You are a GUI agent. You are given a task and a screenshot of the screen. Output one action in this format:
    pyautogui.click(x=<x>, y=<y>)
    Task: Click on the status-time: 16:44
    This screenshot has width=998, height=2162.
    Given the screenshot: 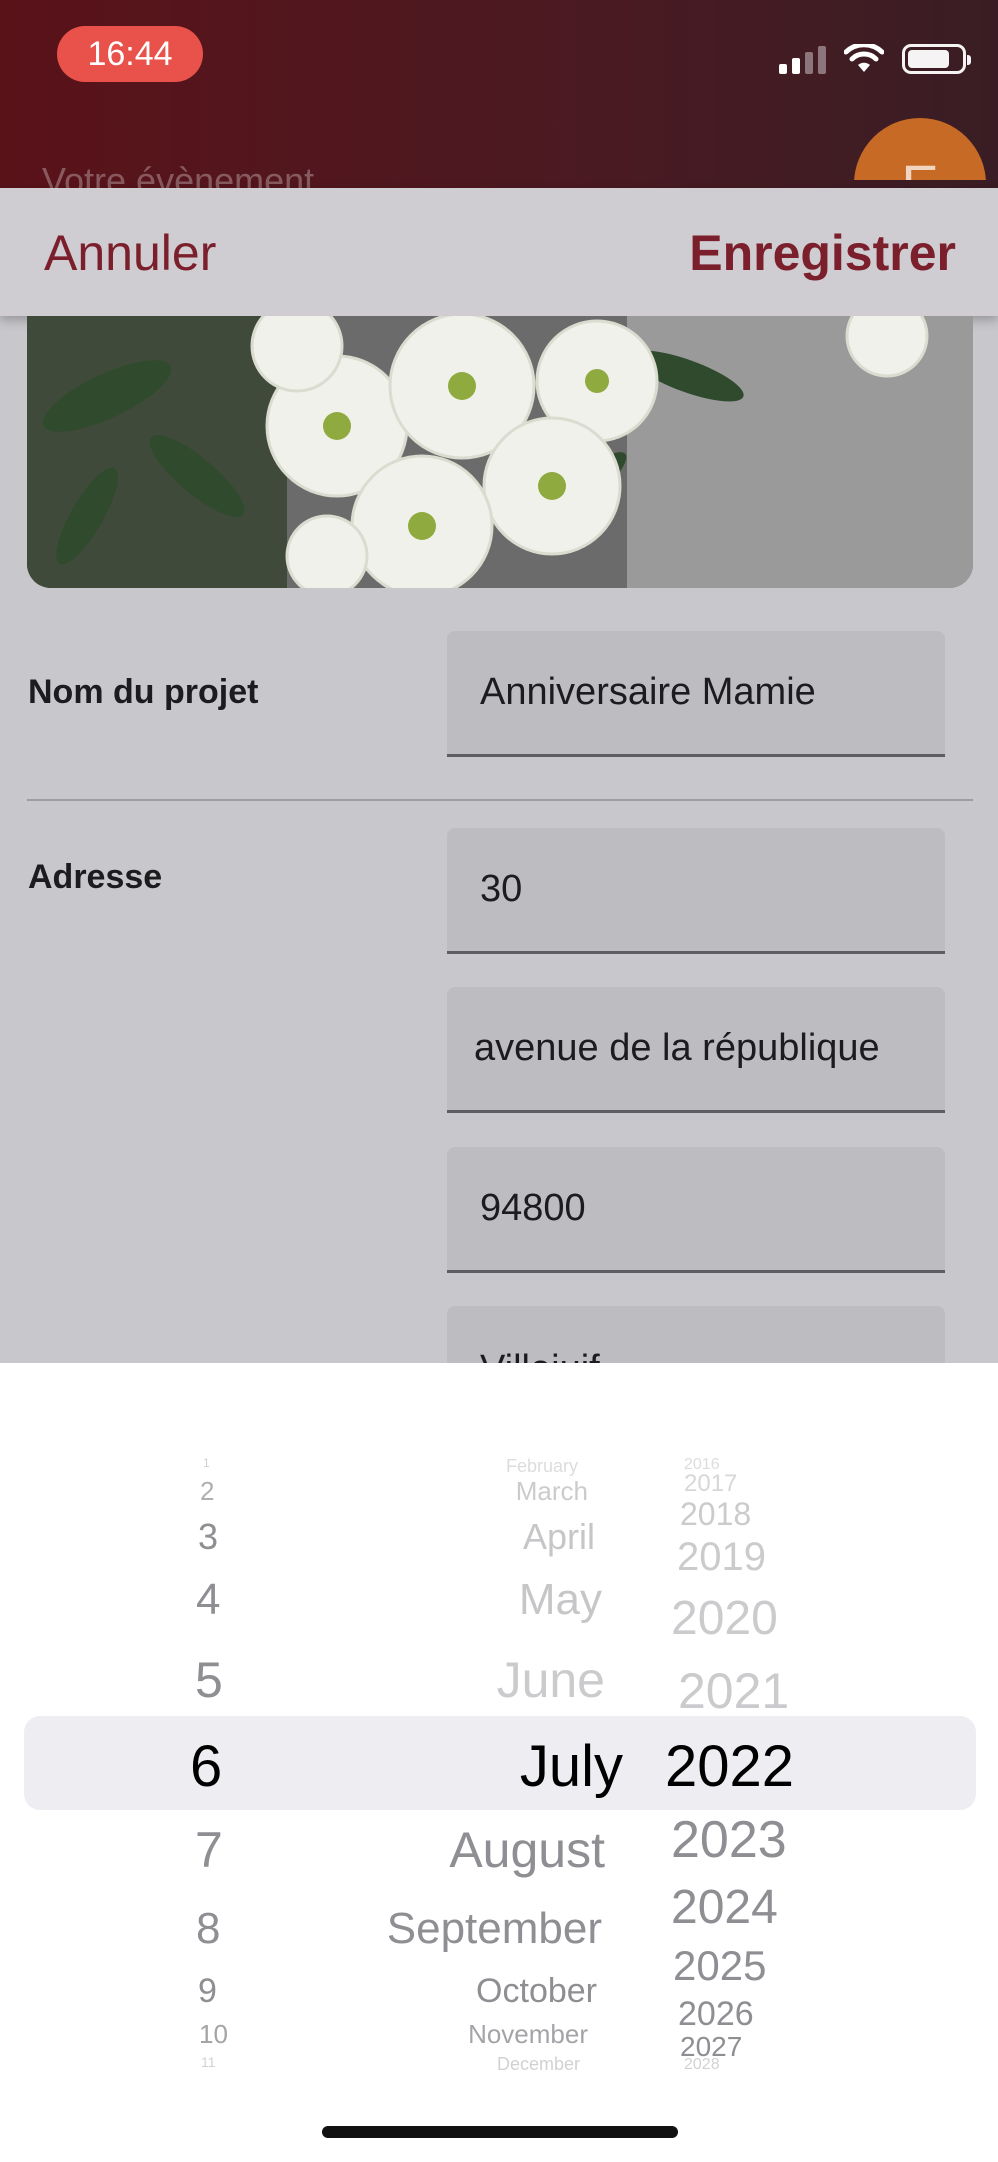 What is the action you would take?
    pyautogui.click(x=130, y=54)
    